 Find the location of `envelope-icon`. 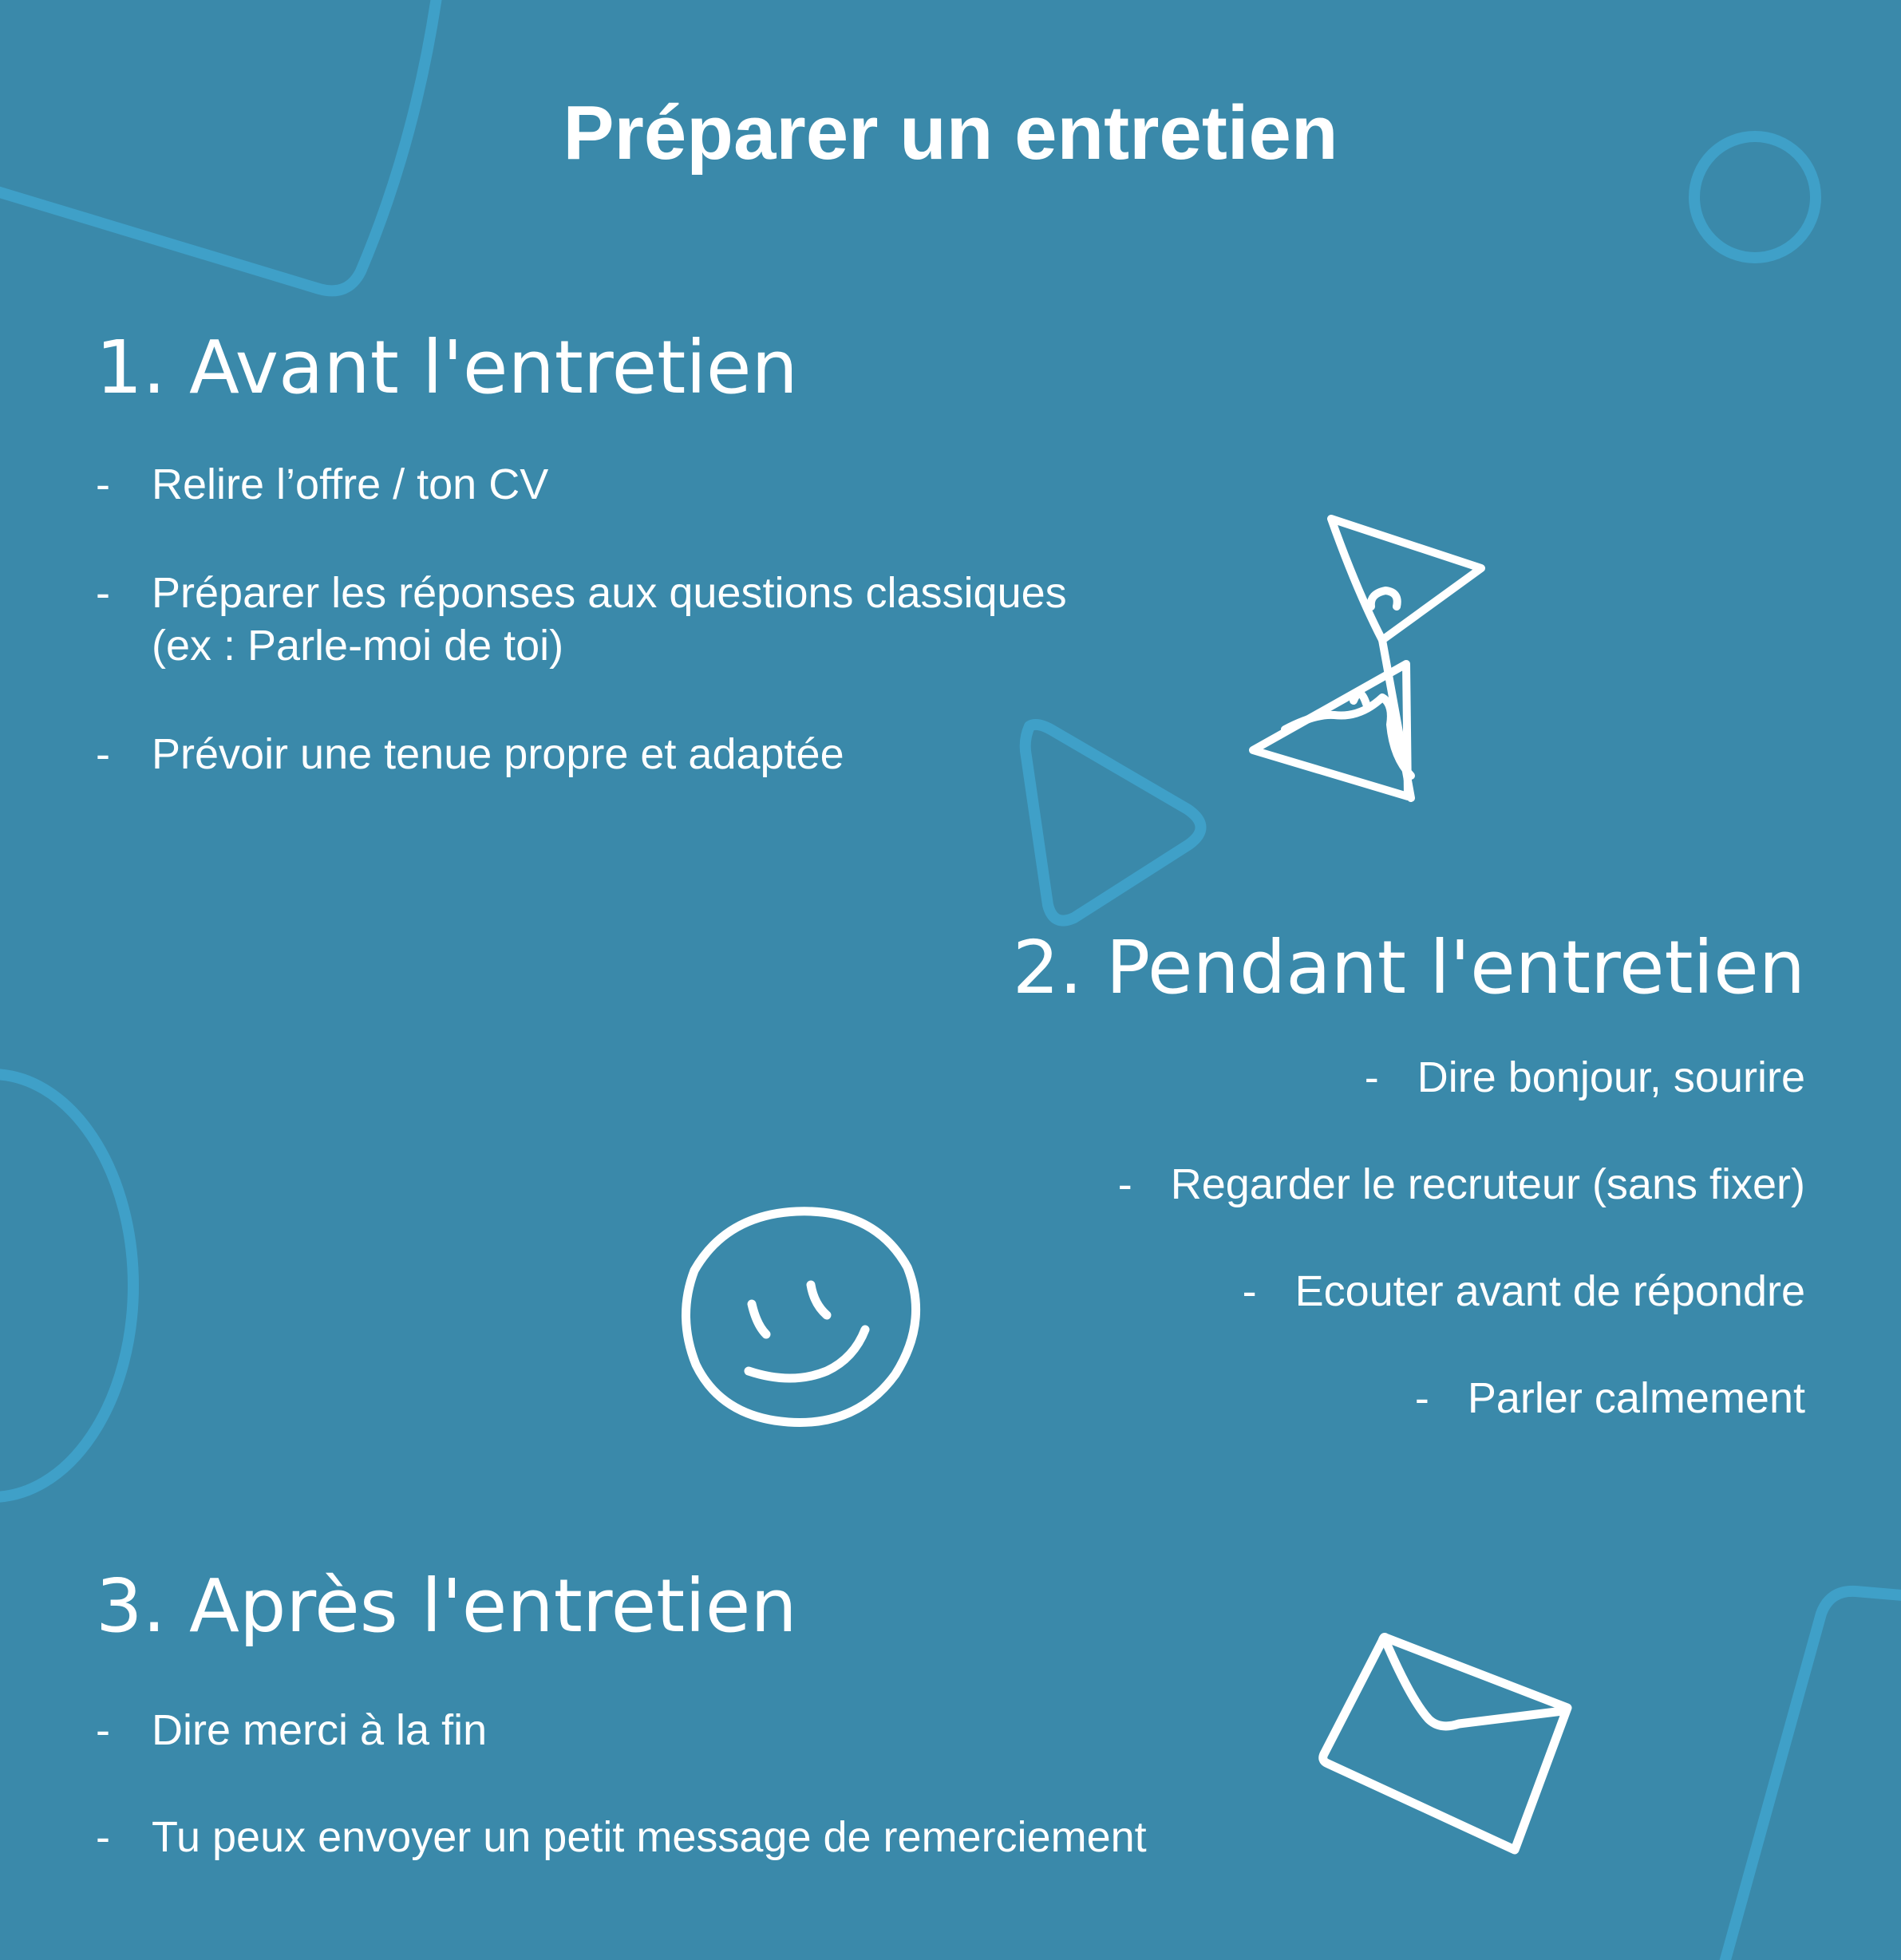

envelope-icon is located at coordinates (1445, 1744).